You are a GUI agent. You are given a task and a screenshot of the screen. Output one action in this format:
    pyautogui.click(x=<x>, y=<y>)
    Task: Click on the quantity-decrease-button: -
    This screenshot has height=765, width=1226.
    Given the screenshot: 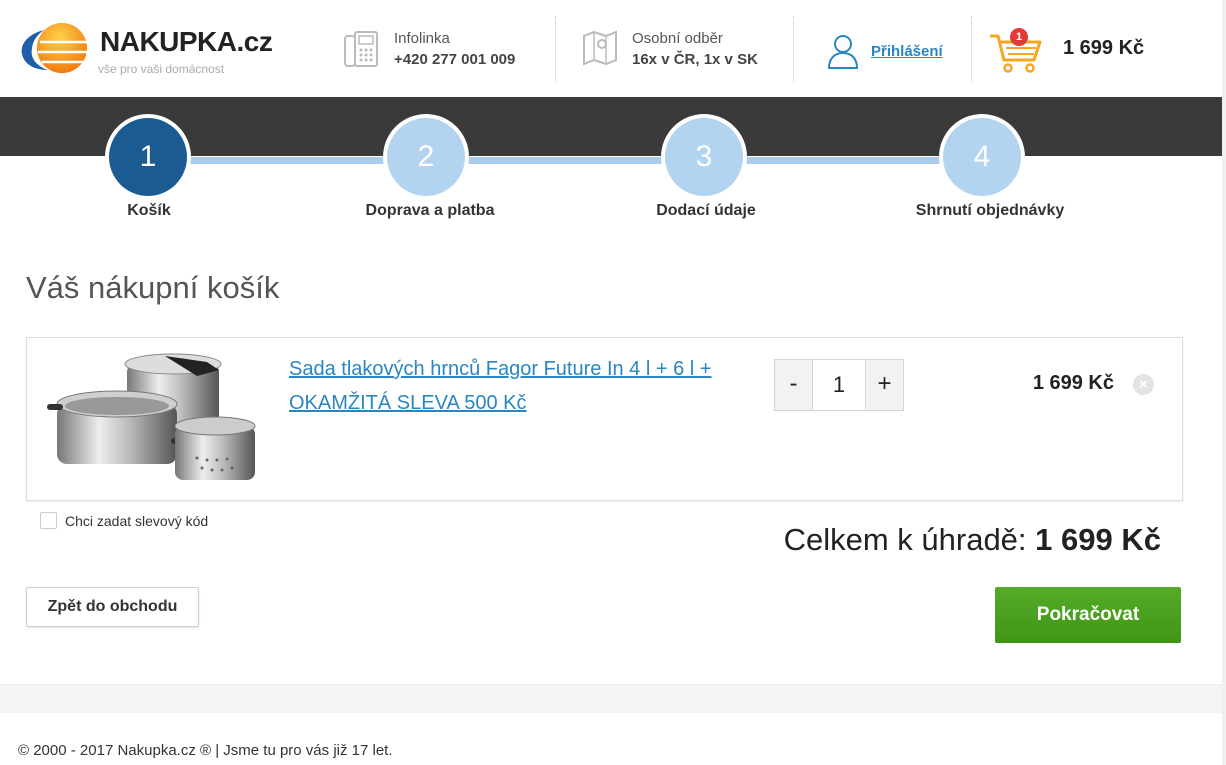 What is the action you would take?
    pyautogui.click(x=794, y=385)
    